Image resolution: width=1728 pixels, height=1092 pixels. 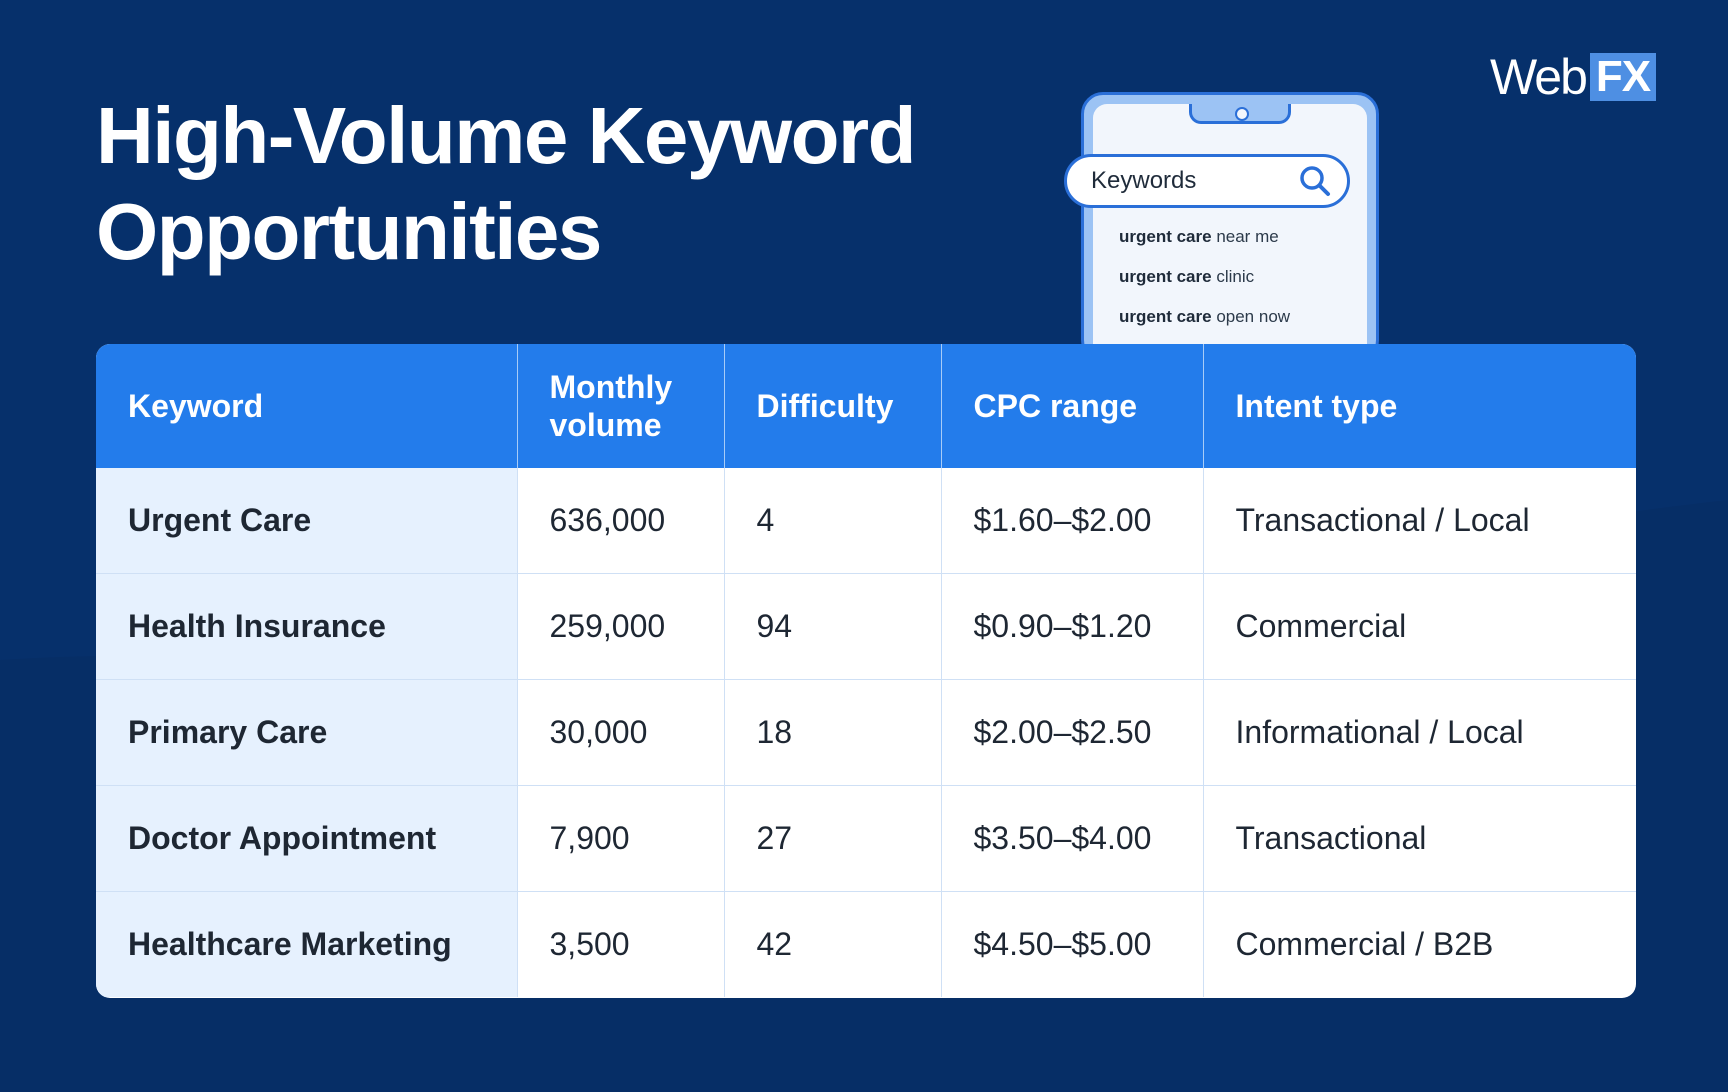 I want to click on page-title: High-Volume Keyword Opportunities, so click(x=506, y=184).